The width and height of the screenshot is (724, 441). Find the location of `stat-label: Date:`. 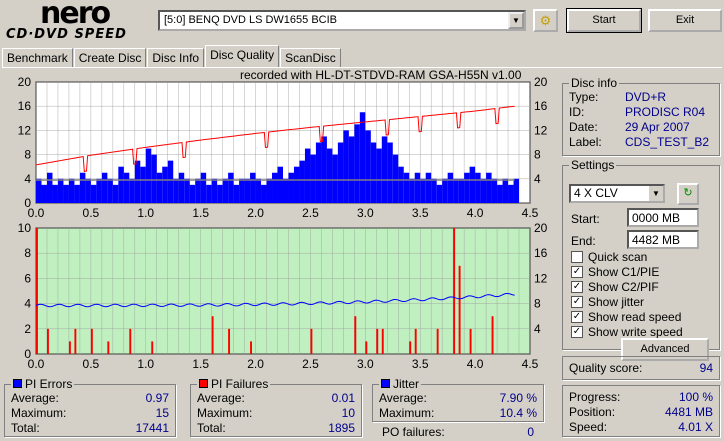

stat-label: Date: is located at coordinates (583, 127).